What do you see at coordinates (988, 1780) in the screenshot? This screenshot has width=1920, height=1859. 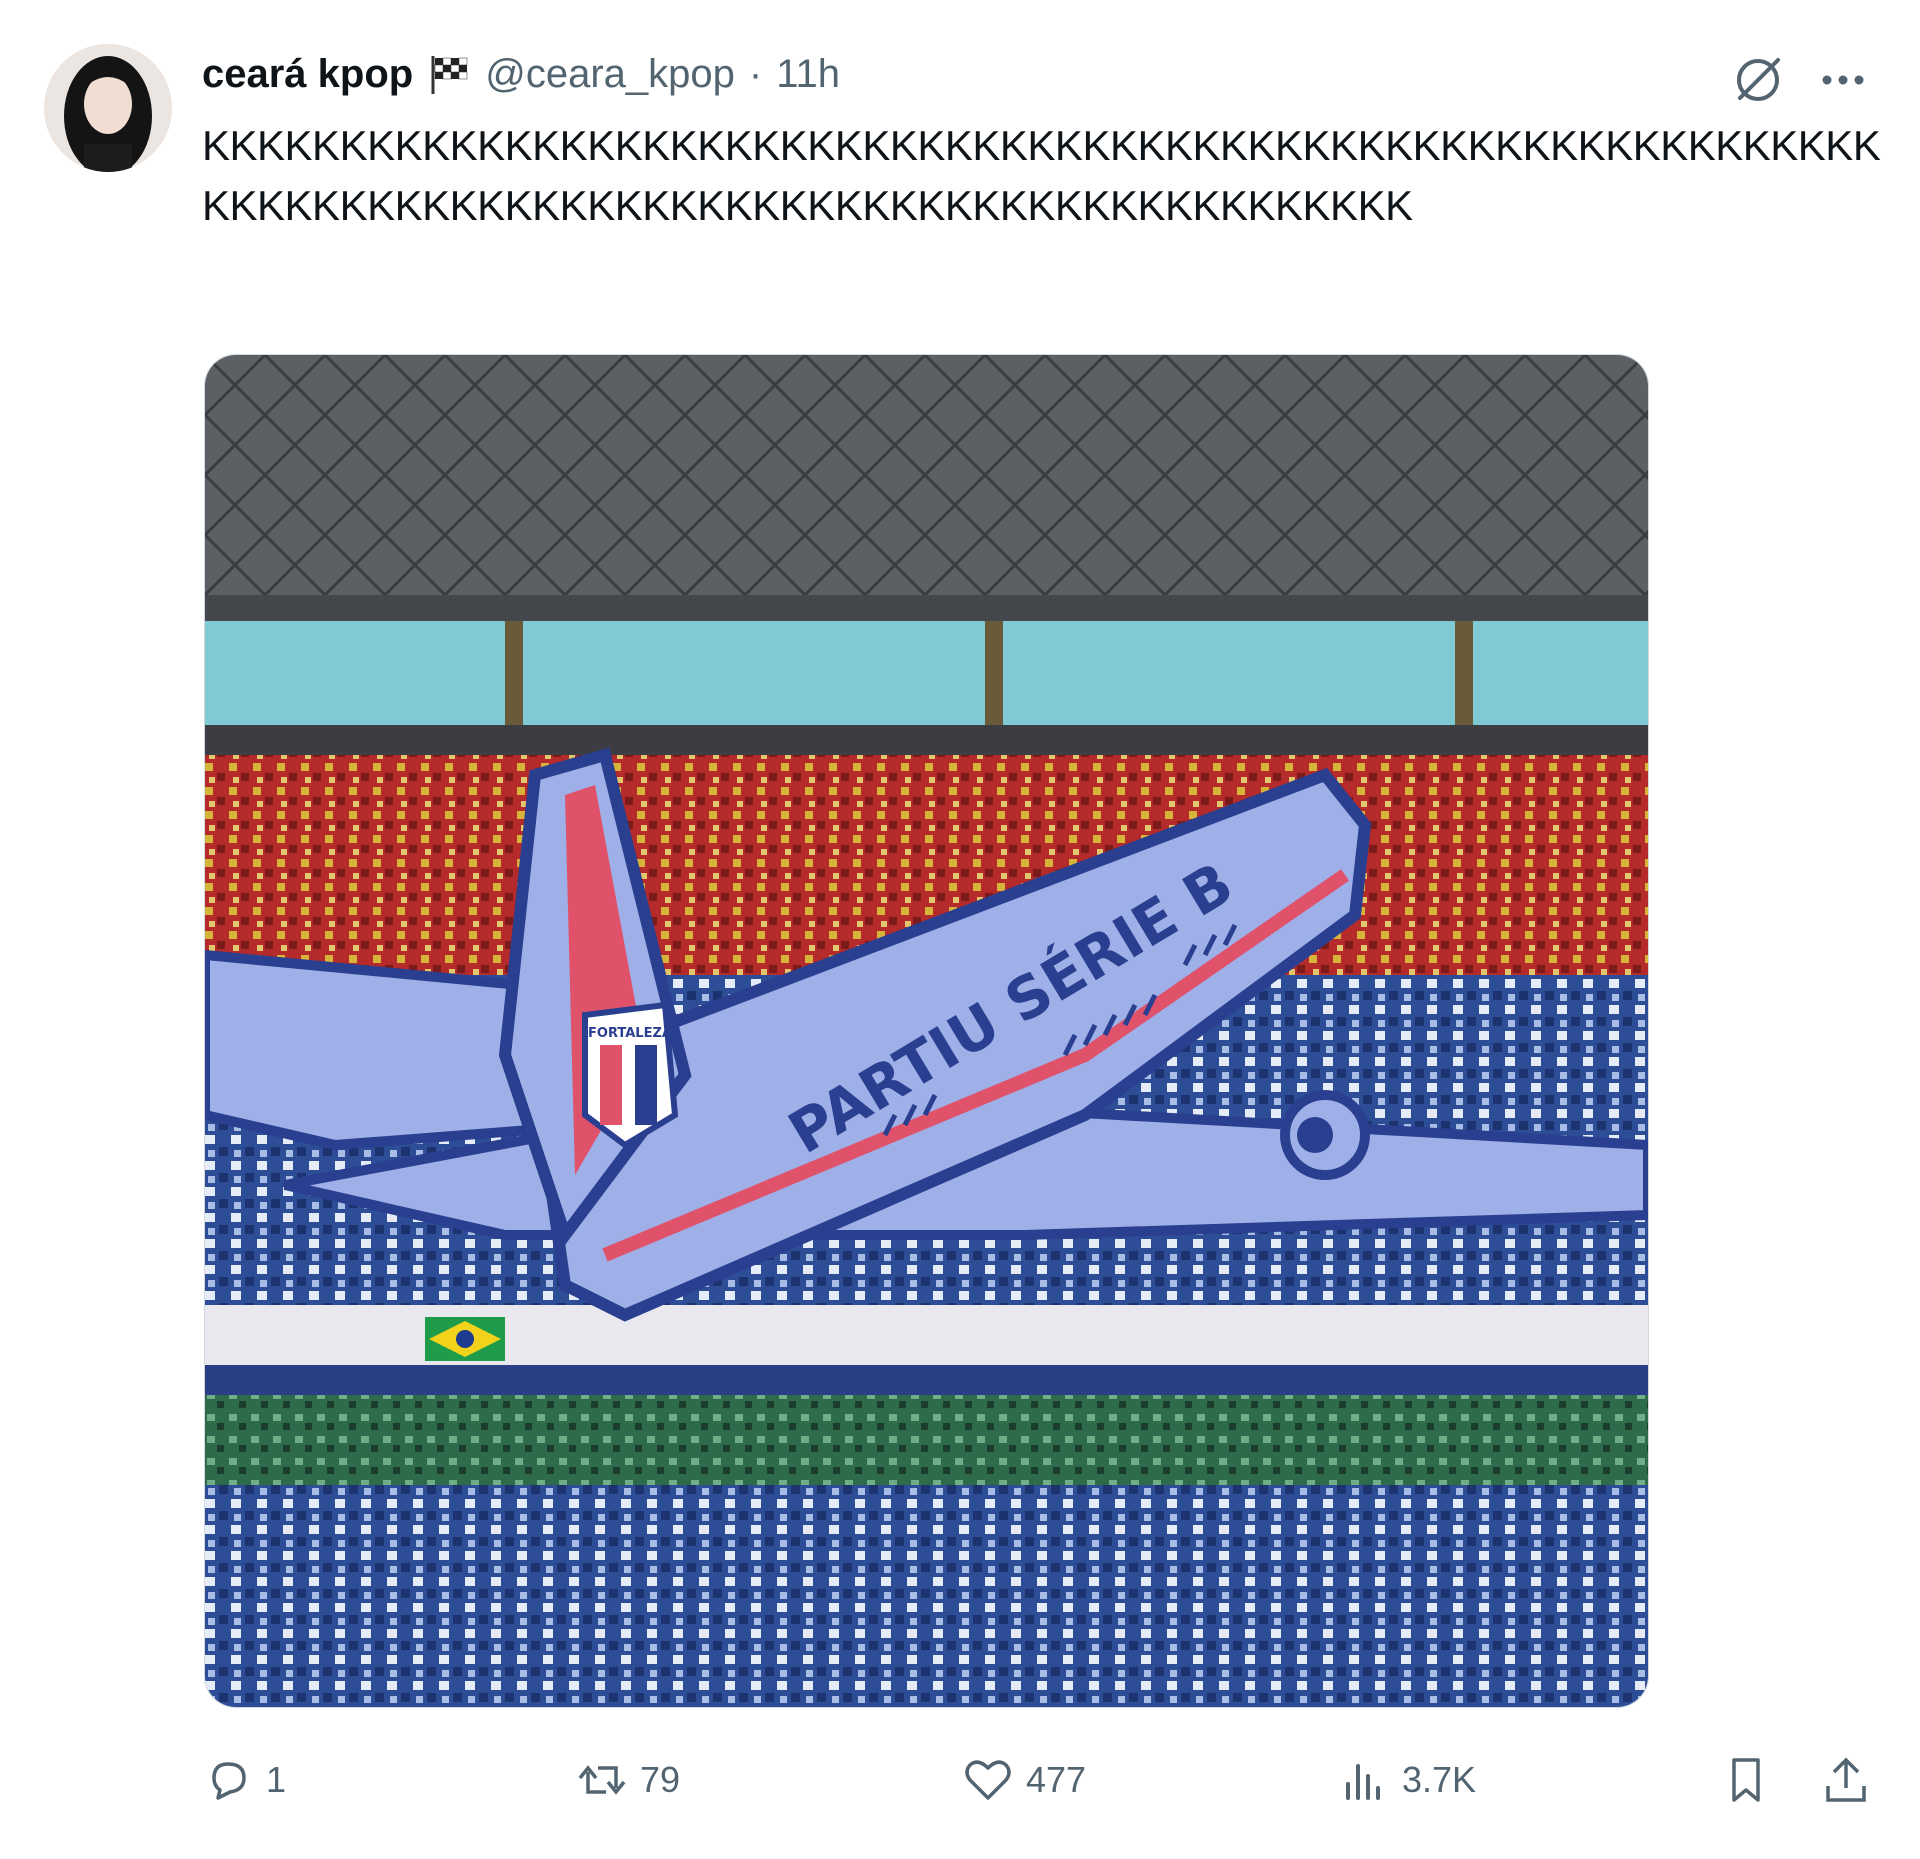 I see `like-icon` at bounding box center [988, 1780].